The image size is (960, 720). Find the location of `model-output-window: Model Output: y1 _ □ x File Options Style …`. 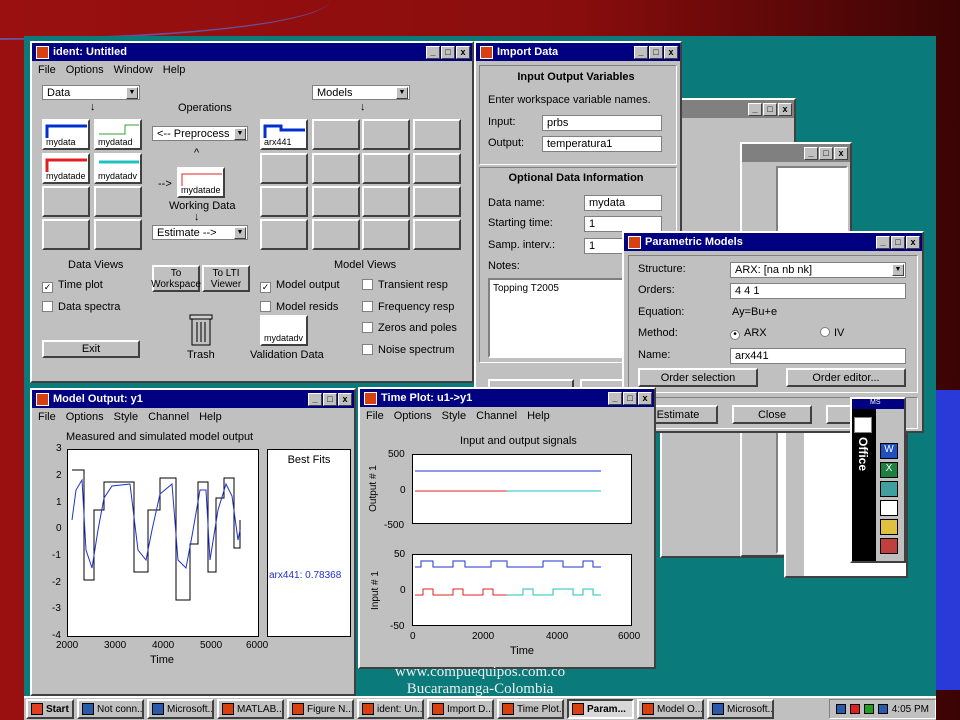

model-output-window: Model Output: y1 _ □ x File Options Style … is located at coordinates (193, 542).